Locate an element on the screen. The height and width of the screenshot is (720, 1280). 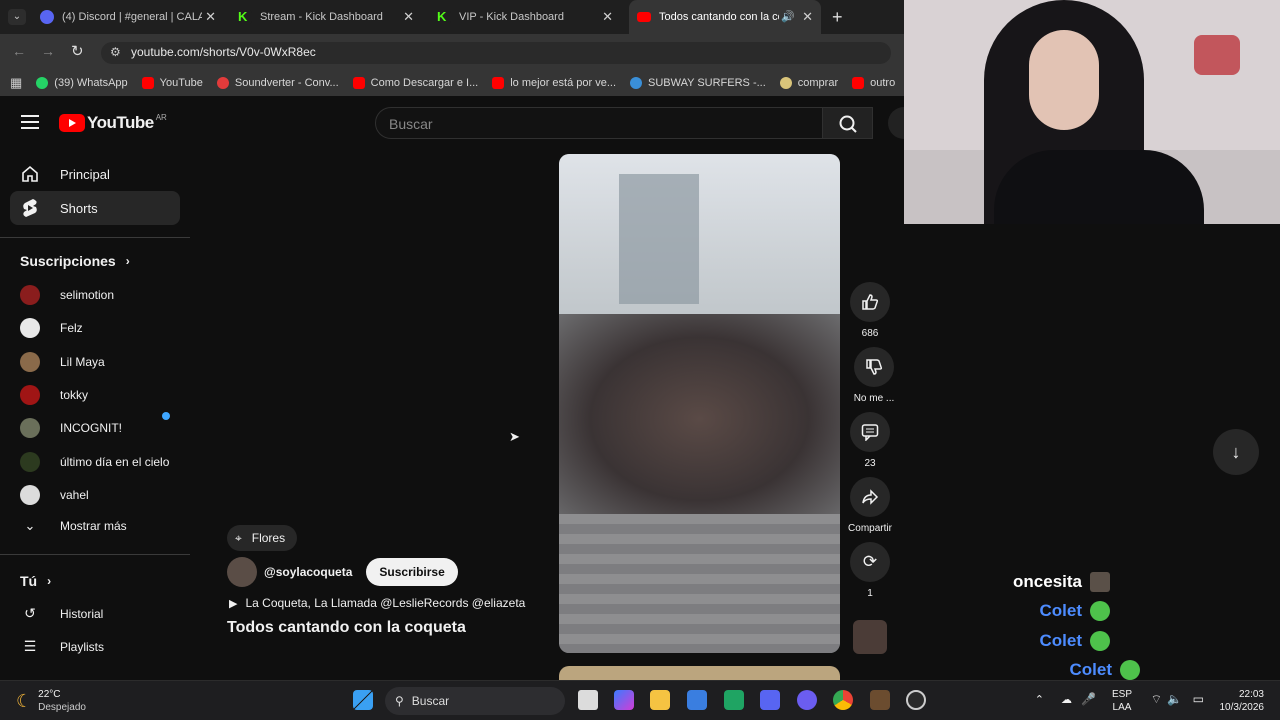
weather-widget: ☾ 22°C Despejado is located at coordinates (51, 701).